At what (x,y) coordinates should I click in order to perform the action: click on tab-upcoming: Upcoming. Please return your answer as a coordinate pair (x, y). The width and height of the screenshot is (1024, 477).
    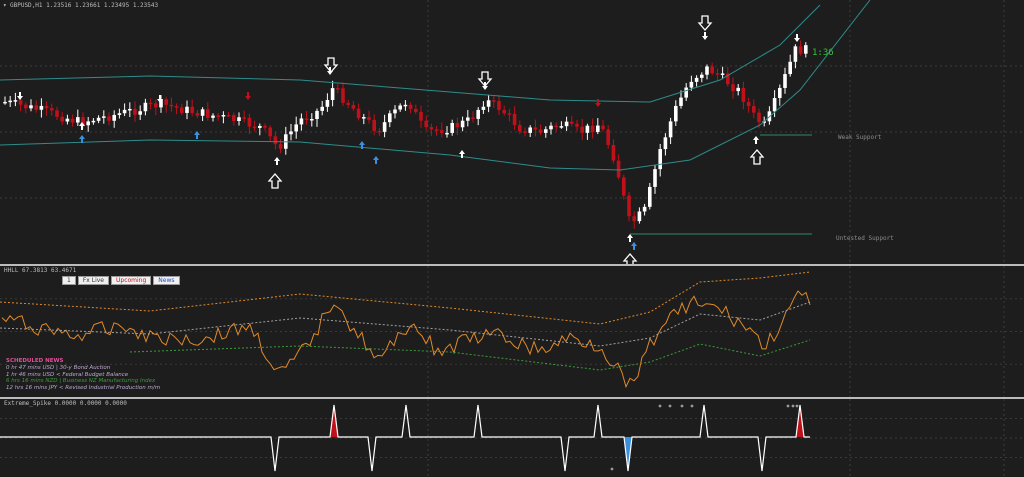
    Looking at the image, I should click on (131, 280).